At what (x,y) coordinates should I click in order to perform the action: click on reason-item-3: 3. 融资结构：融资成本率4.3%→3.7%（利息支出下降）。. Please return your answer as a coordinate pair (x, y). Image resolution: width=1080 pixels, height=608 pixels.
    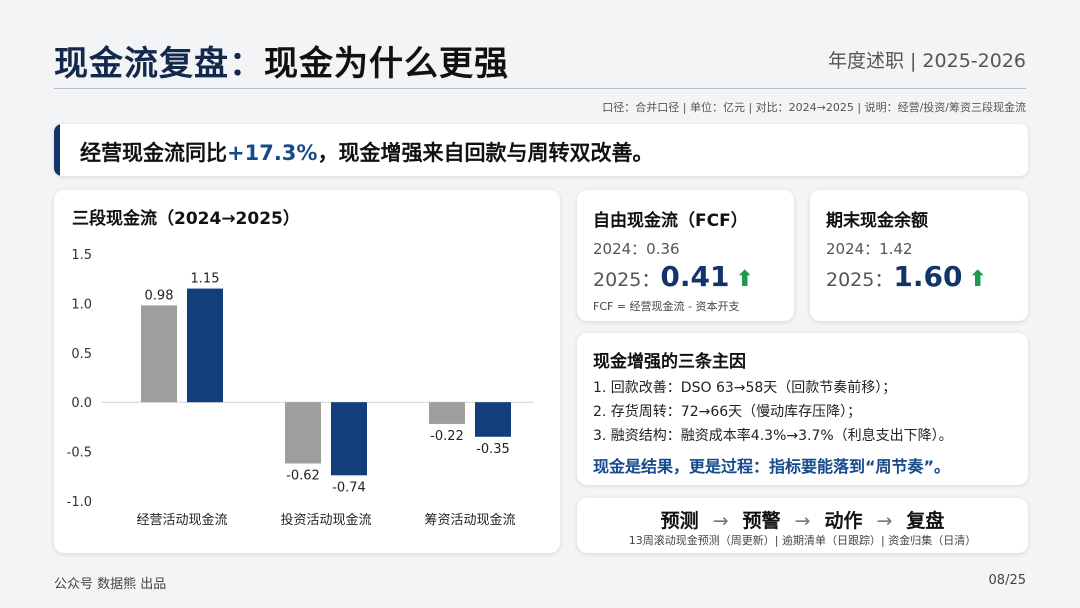
    Looking at the image, I should click on (773, 436).